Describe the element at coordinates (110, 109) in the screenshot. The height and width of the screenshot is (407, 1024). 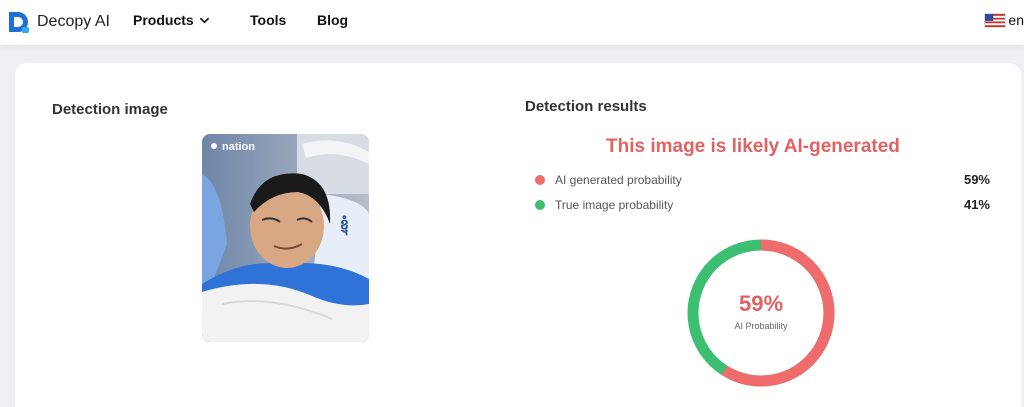
I see `detection-image-title: Detection image` at that location.